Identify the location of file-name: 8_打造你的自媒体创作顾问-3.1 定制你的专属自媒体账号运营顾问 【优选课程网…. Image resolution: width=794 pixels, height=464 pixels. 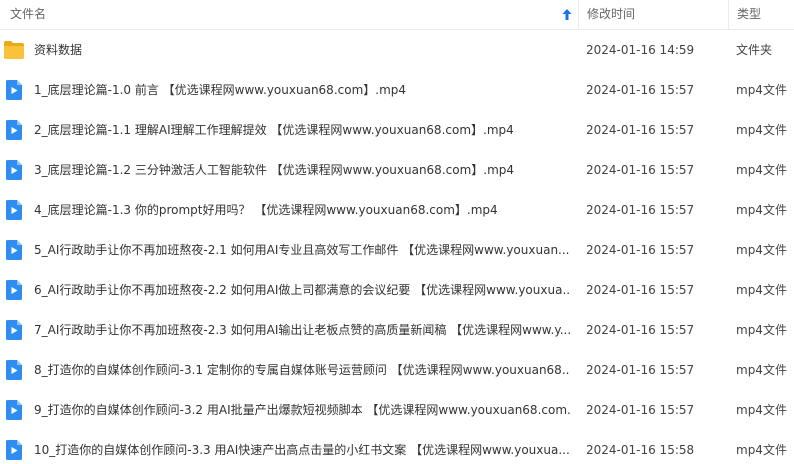
(302, 370).